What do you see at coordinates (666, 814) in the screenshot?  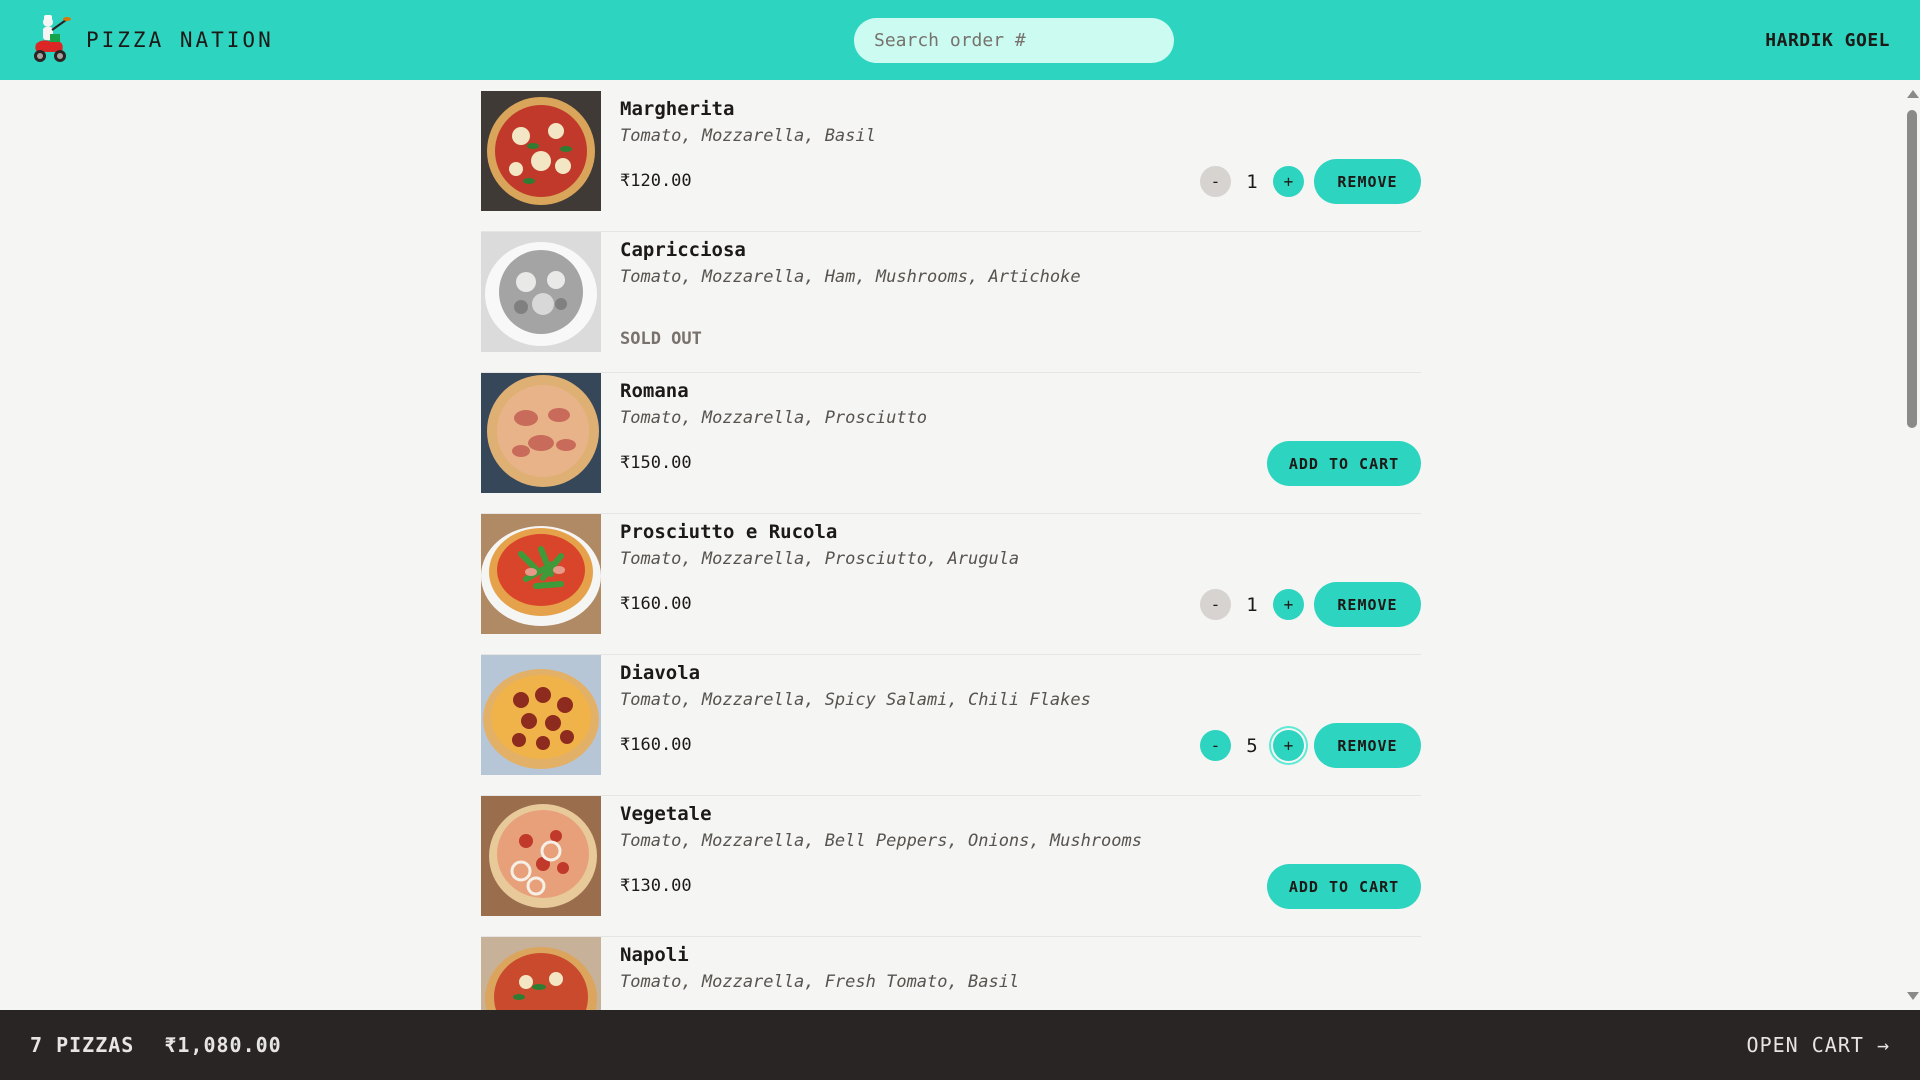 I see `pizza-name: Vegetale` at bounding box center [666, 814].